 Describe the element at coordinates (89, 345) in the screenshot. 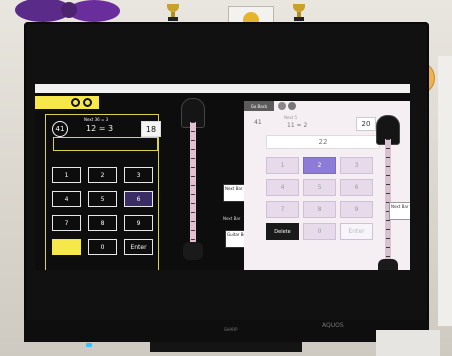

I see `power-indicator` at that location.